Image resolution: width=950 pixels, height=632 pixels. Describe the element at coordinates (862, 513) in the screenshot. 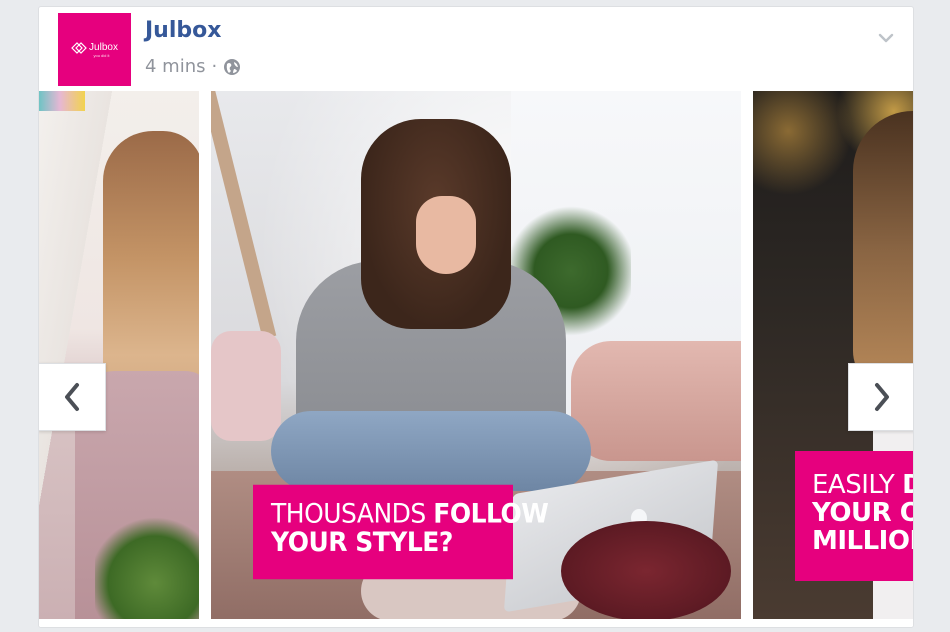

I see `caption-line-2: YOUR OW` at that location.